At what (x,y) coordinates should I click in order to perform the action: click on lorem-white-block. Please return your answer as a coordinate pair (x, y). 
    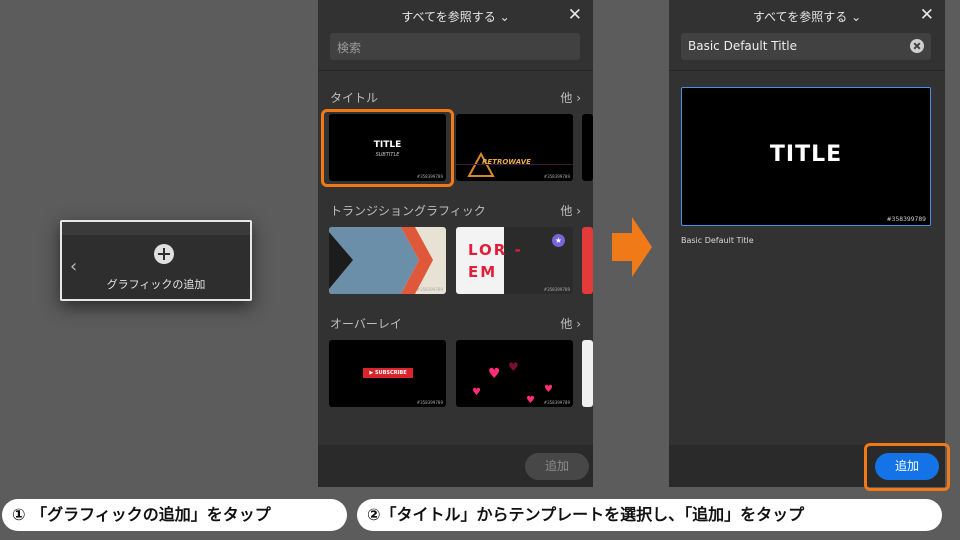
    Looking at the image, I should click on (480, 260).